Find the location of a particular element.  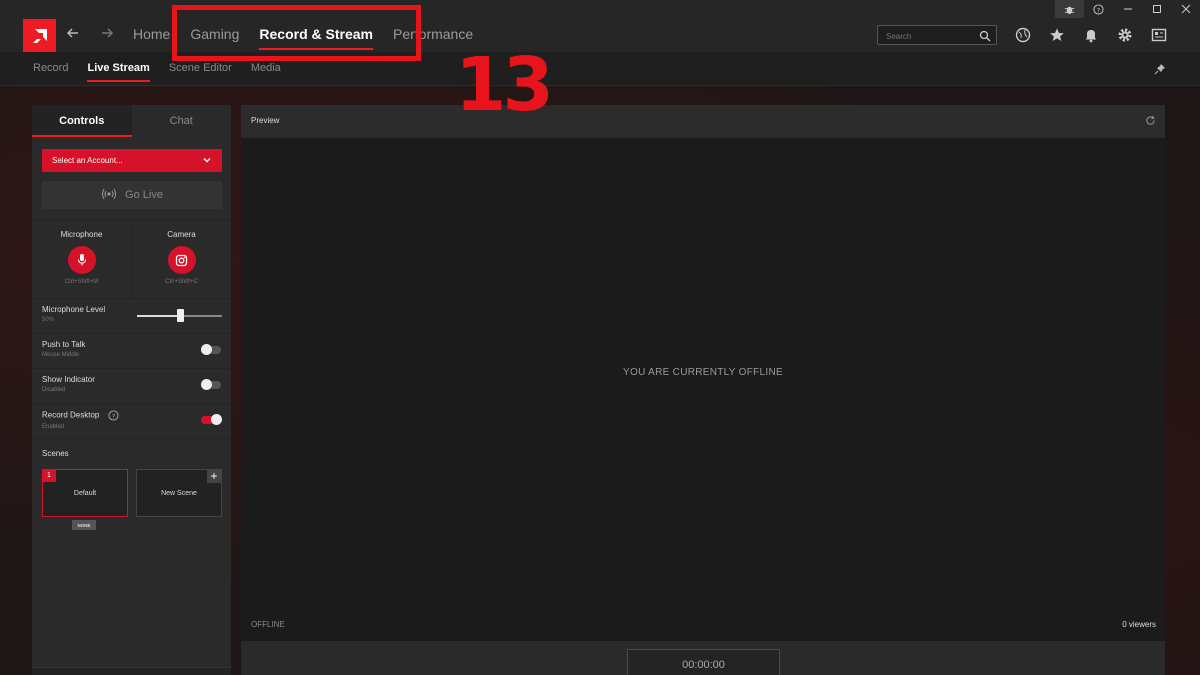

push-to-talk-sub: Mouse Middle is located at coordinates (61, 355).